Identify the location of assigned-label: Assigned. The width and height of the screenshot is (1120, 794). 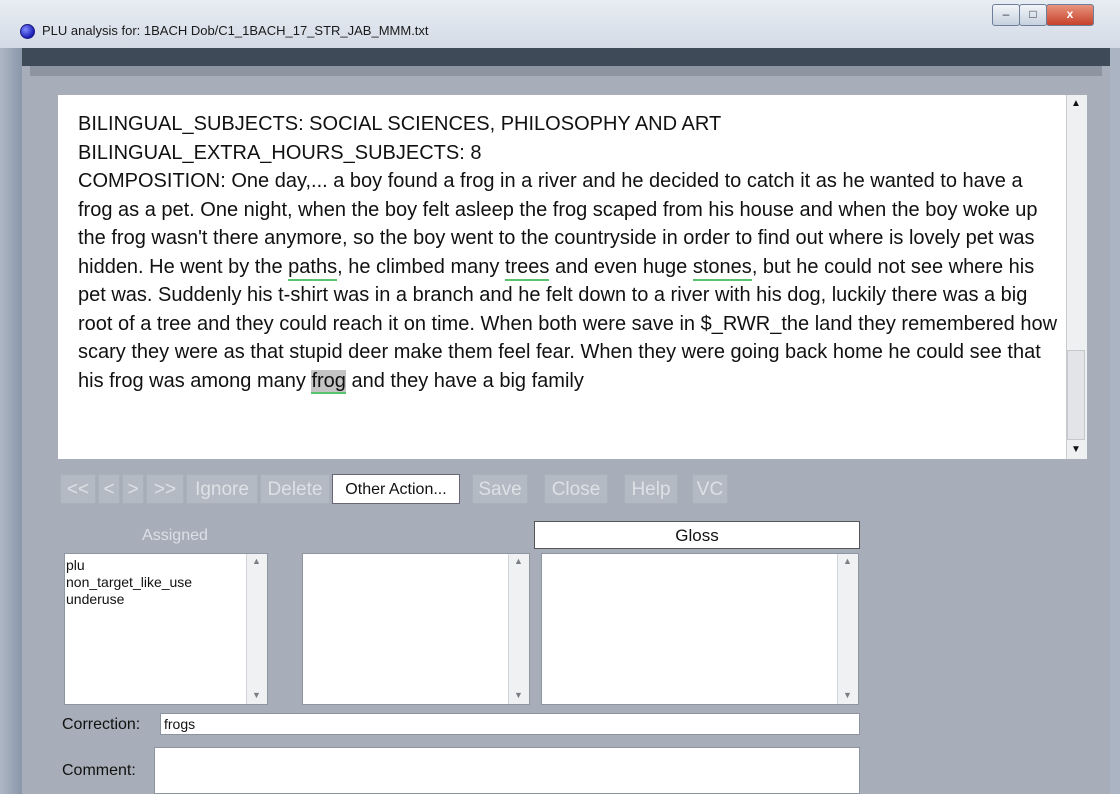
(175, 535).